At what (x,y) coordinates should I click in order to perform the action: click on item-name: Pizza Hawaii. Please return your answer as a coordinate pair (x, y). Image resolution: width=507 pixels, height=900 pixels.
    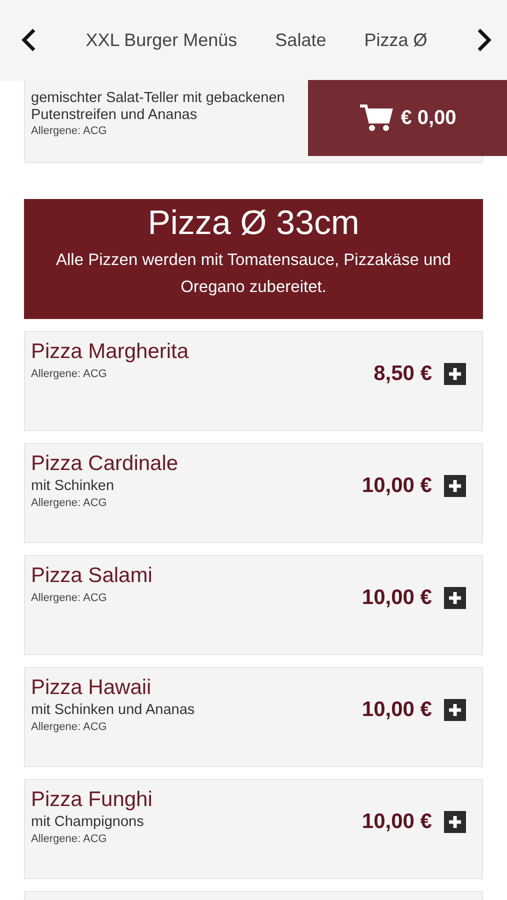
    Looking at the image, I should click on (91, 688).